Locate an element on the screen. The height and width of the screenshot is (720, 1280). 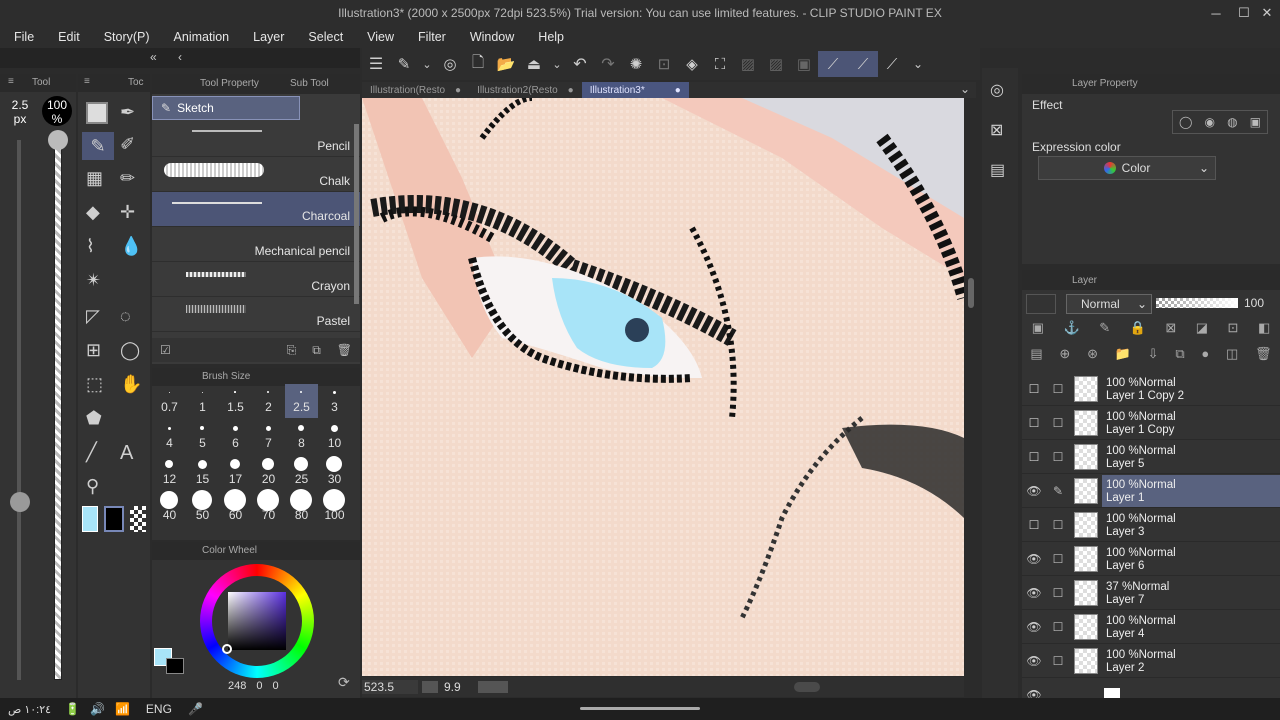
menu-story: Story(P) is located at coordinates (125, 37).